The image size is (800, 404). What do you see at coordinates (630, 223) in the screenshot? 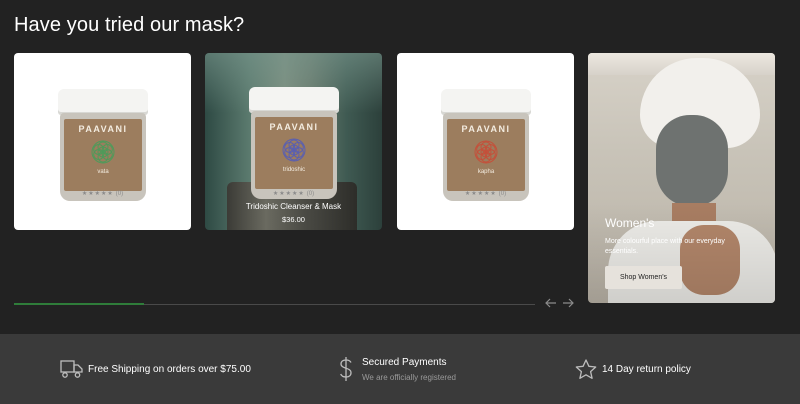
I see `promo-title: Women's` at bounding box center [630, 223].